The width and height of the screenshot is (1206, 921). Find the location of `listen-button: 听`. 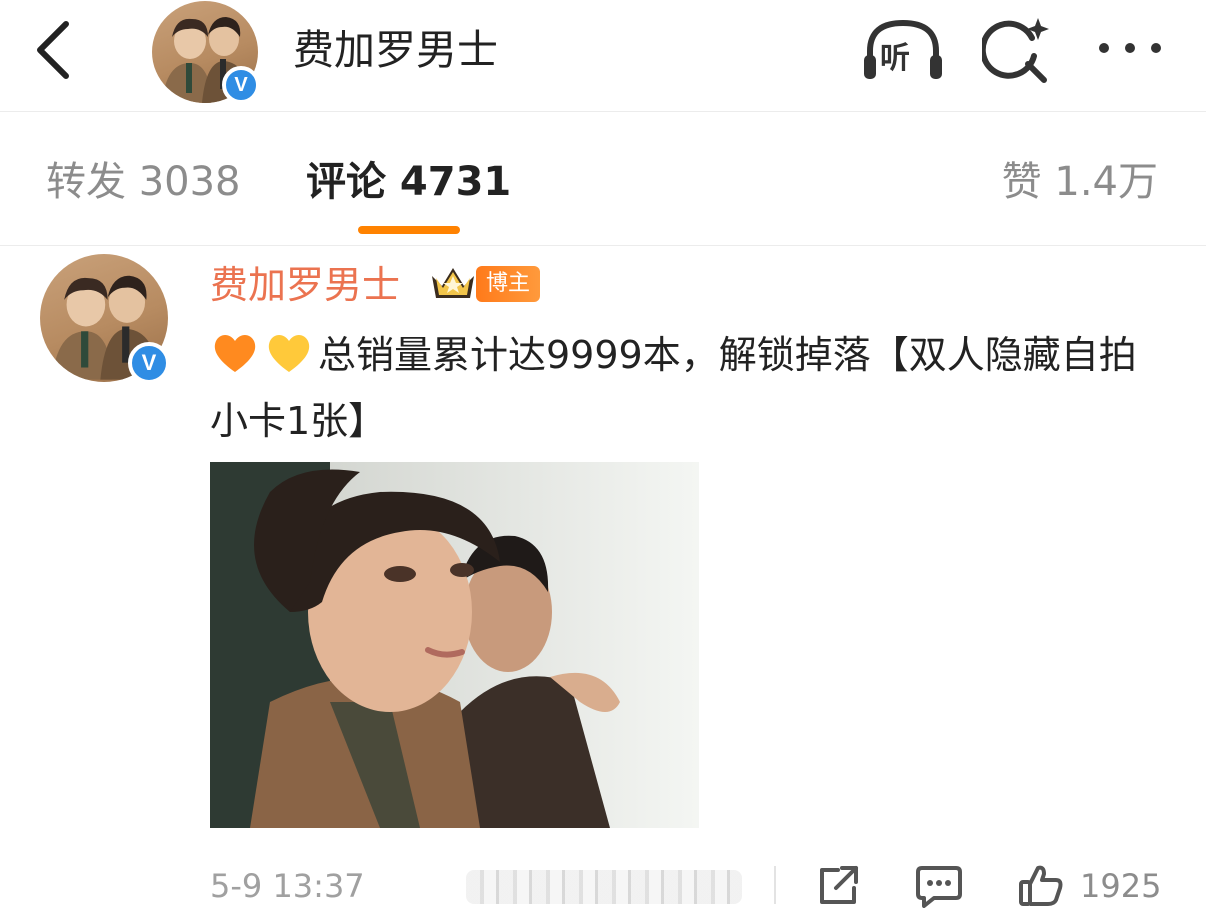

listen-button: 听 is located at coordinates (903, 49).